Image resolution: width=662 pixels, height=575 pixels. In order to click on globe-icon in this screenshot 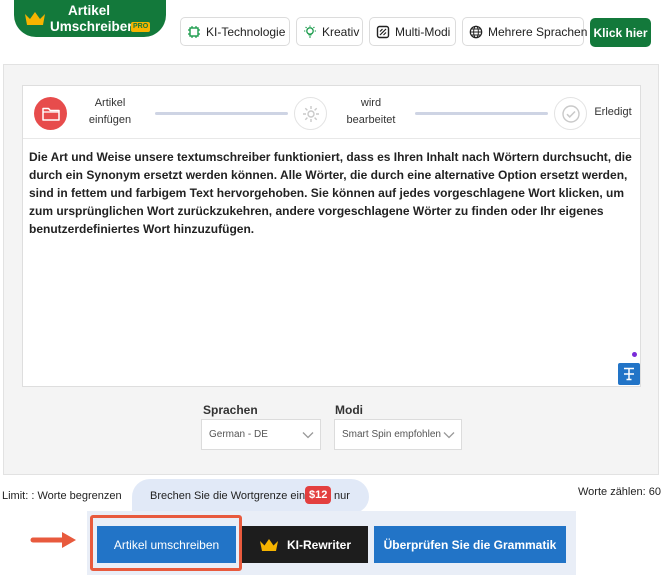, I will do `click(476, 31)`.